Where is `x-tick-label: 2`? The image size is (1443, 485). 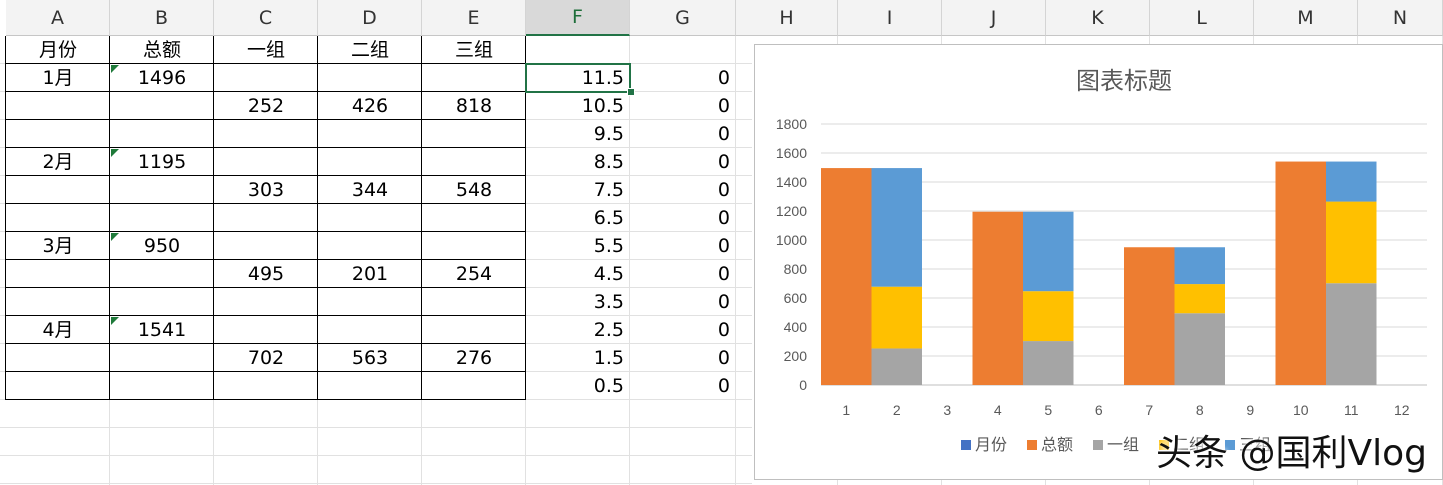
x-tick-label: 2 is located at coordinates (897, 410).